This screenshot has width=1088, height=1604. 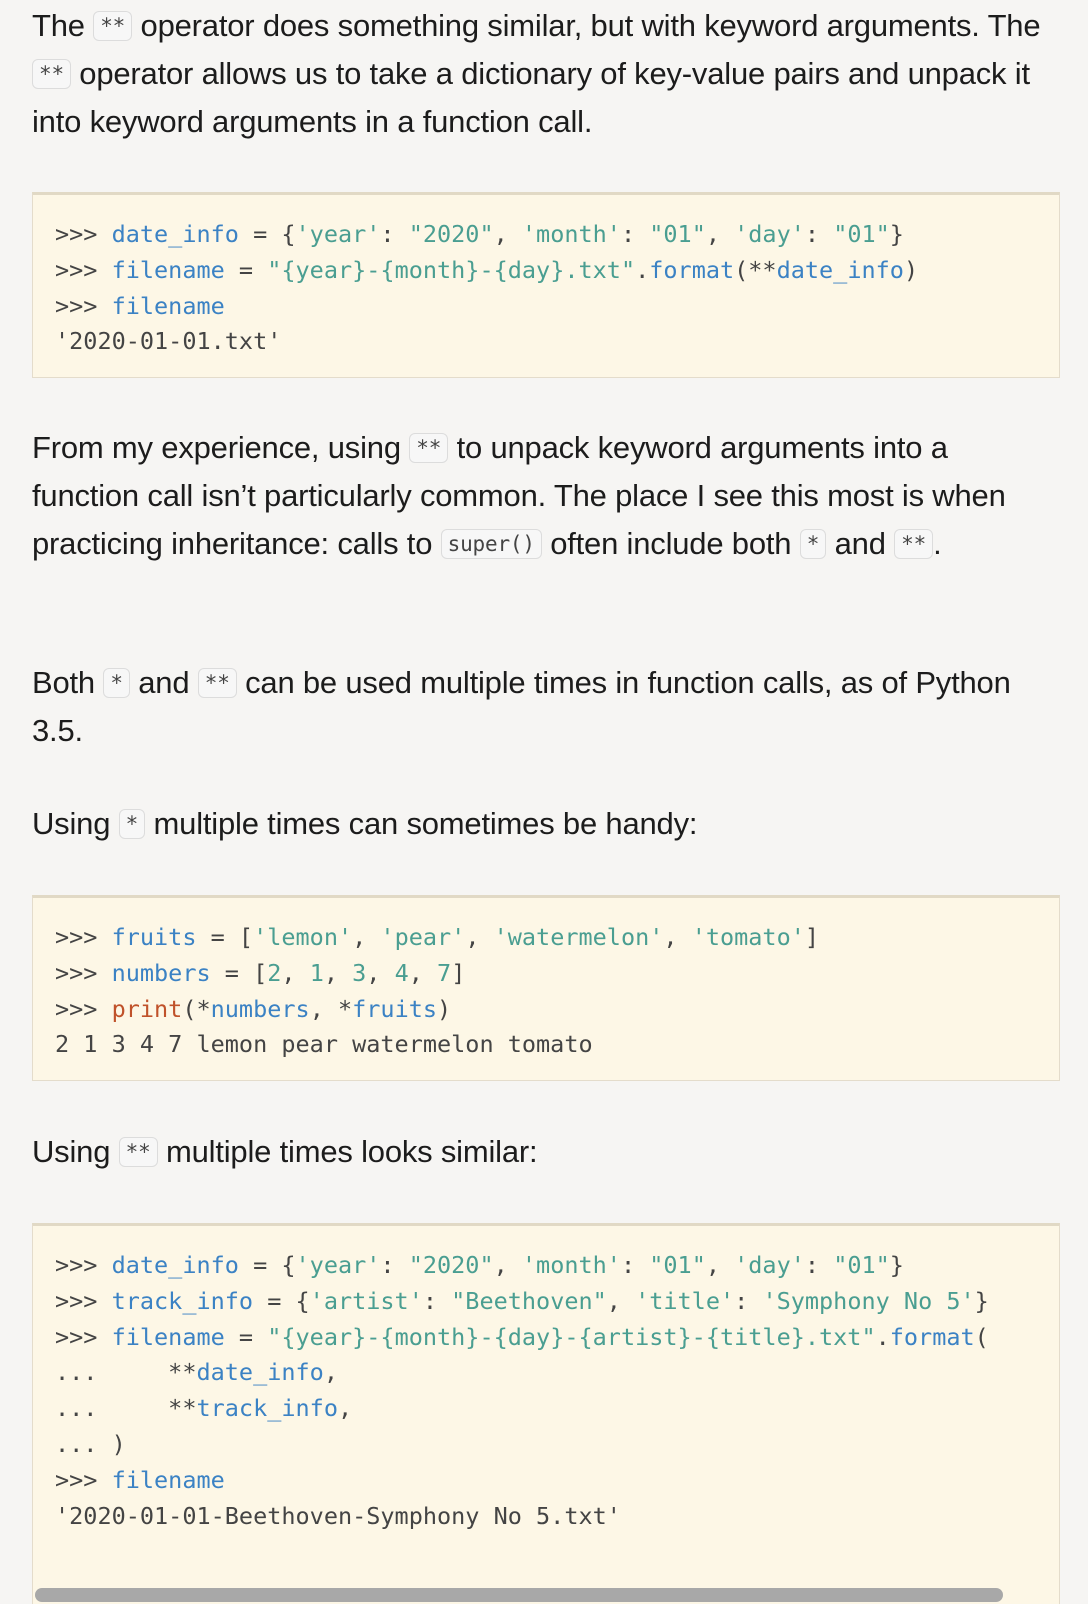 What do you see at coordinates (347, 1151) in the screenshot?
I see `text: multiple times looks similar:` at bounding box center [347, 1151].